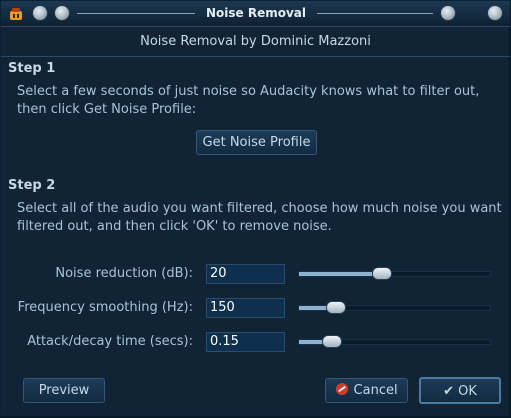 The height and width of the screenshot is (418, 511). I want to click on cancel-button: Cancel, so click(366, 390).